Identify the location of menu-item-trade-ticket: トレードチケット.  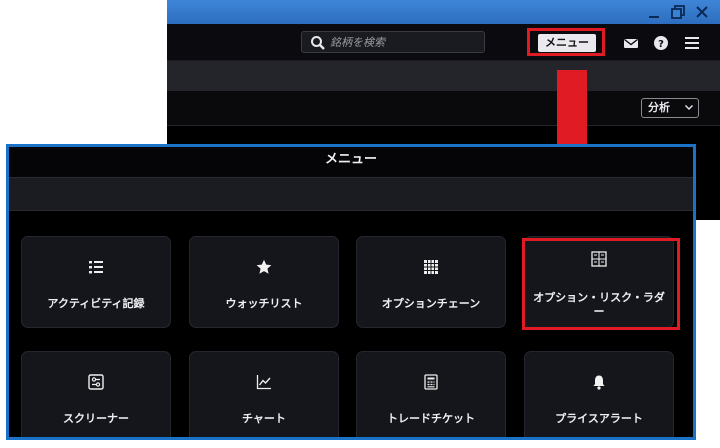
(431, 394).